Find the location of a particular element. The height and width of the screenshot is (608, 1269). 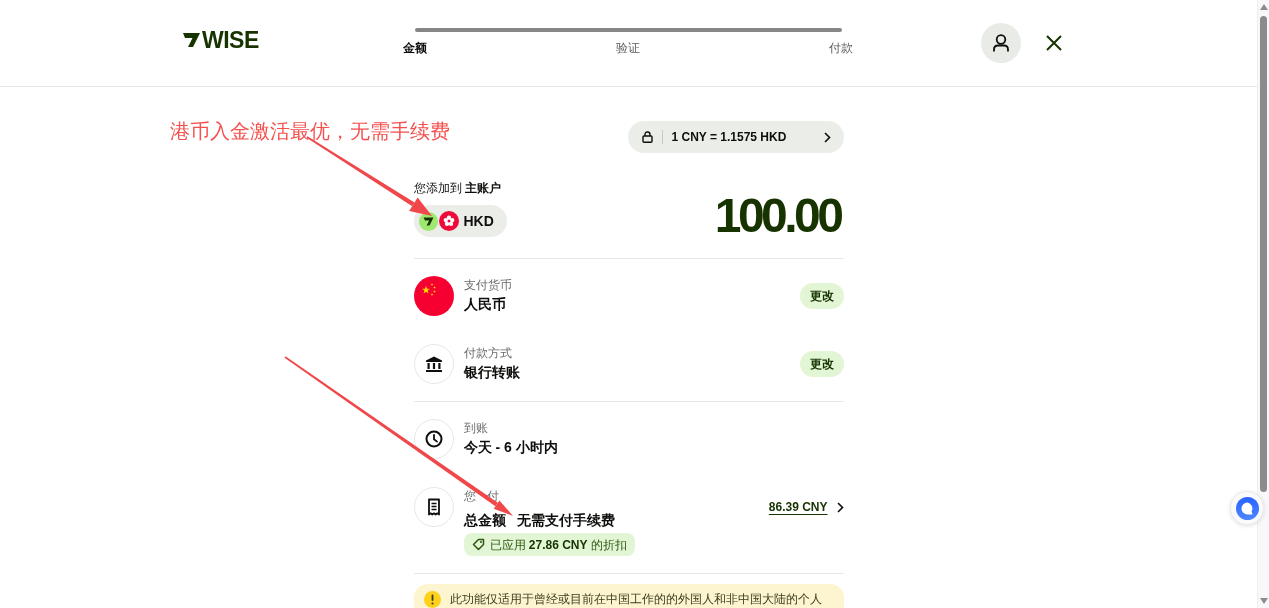

bank-icon is located at coordinates (433, 364).